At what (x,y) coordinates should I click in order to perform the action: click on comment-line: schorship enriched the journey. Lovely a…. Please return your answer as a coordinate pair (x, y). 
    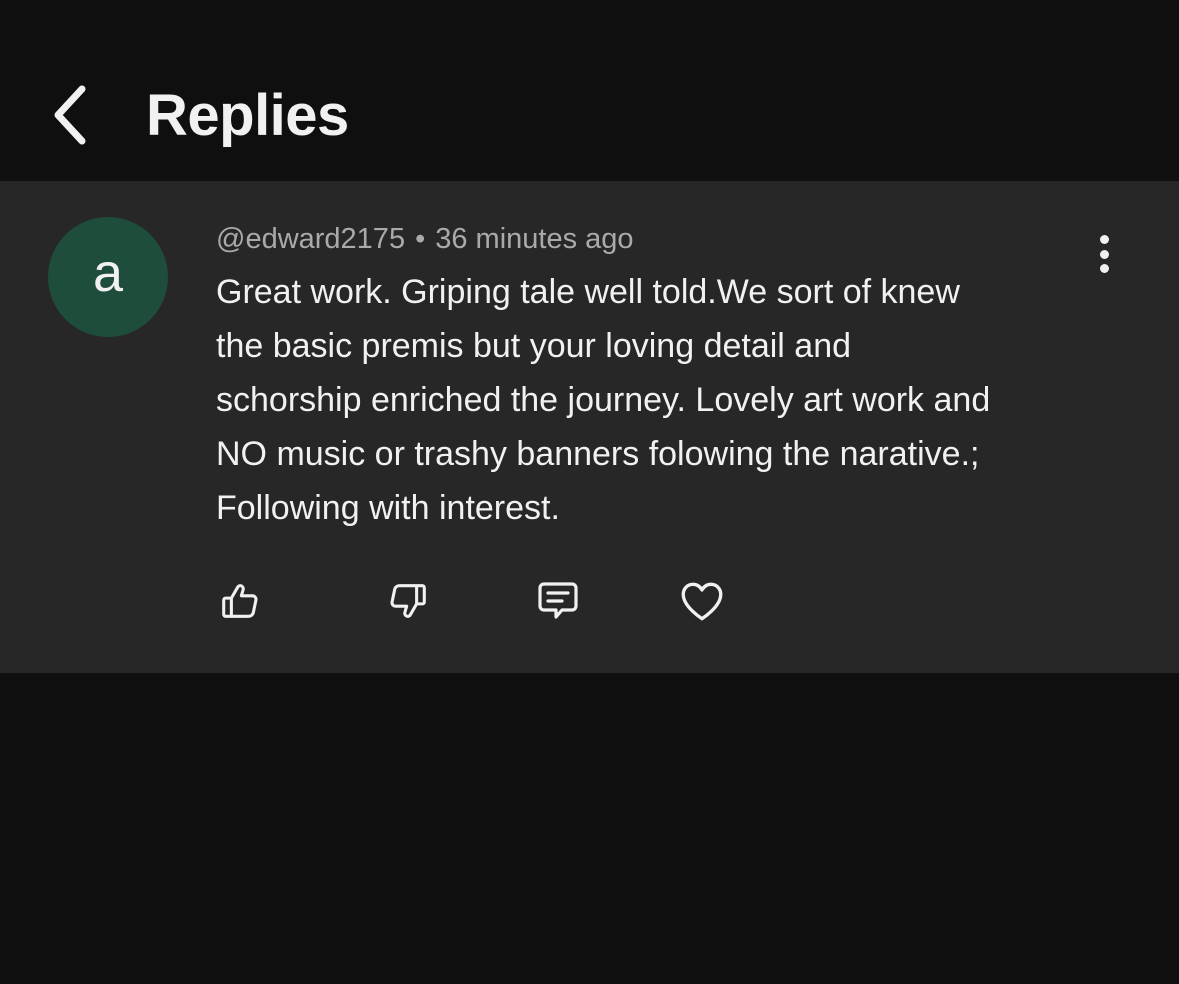
    Looking at the image, I should click on (603, 400).